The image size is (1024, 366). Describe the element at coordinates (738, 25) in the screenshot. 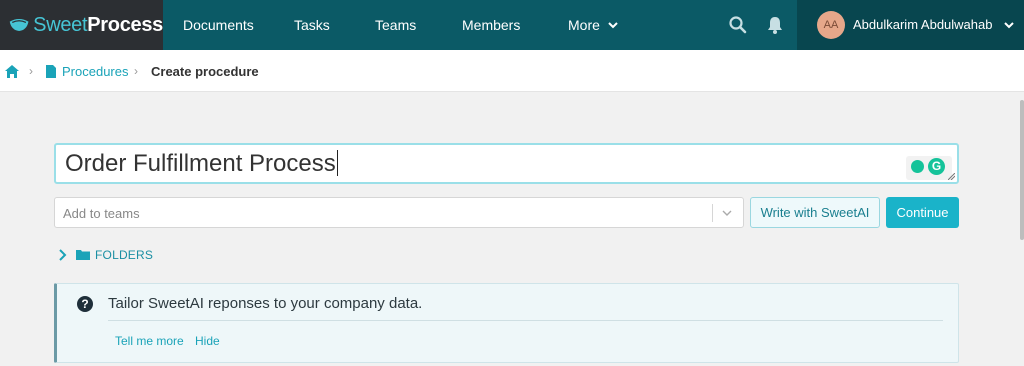

I see `search-icon` at that location.